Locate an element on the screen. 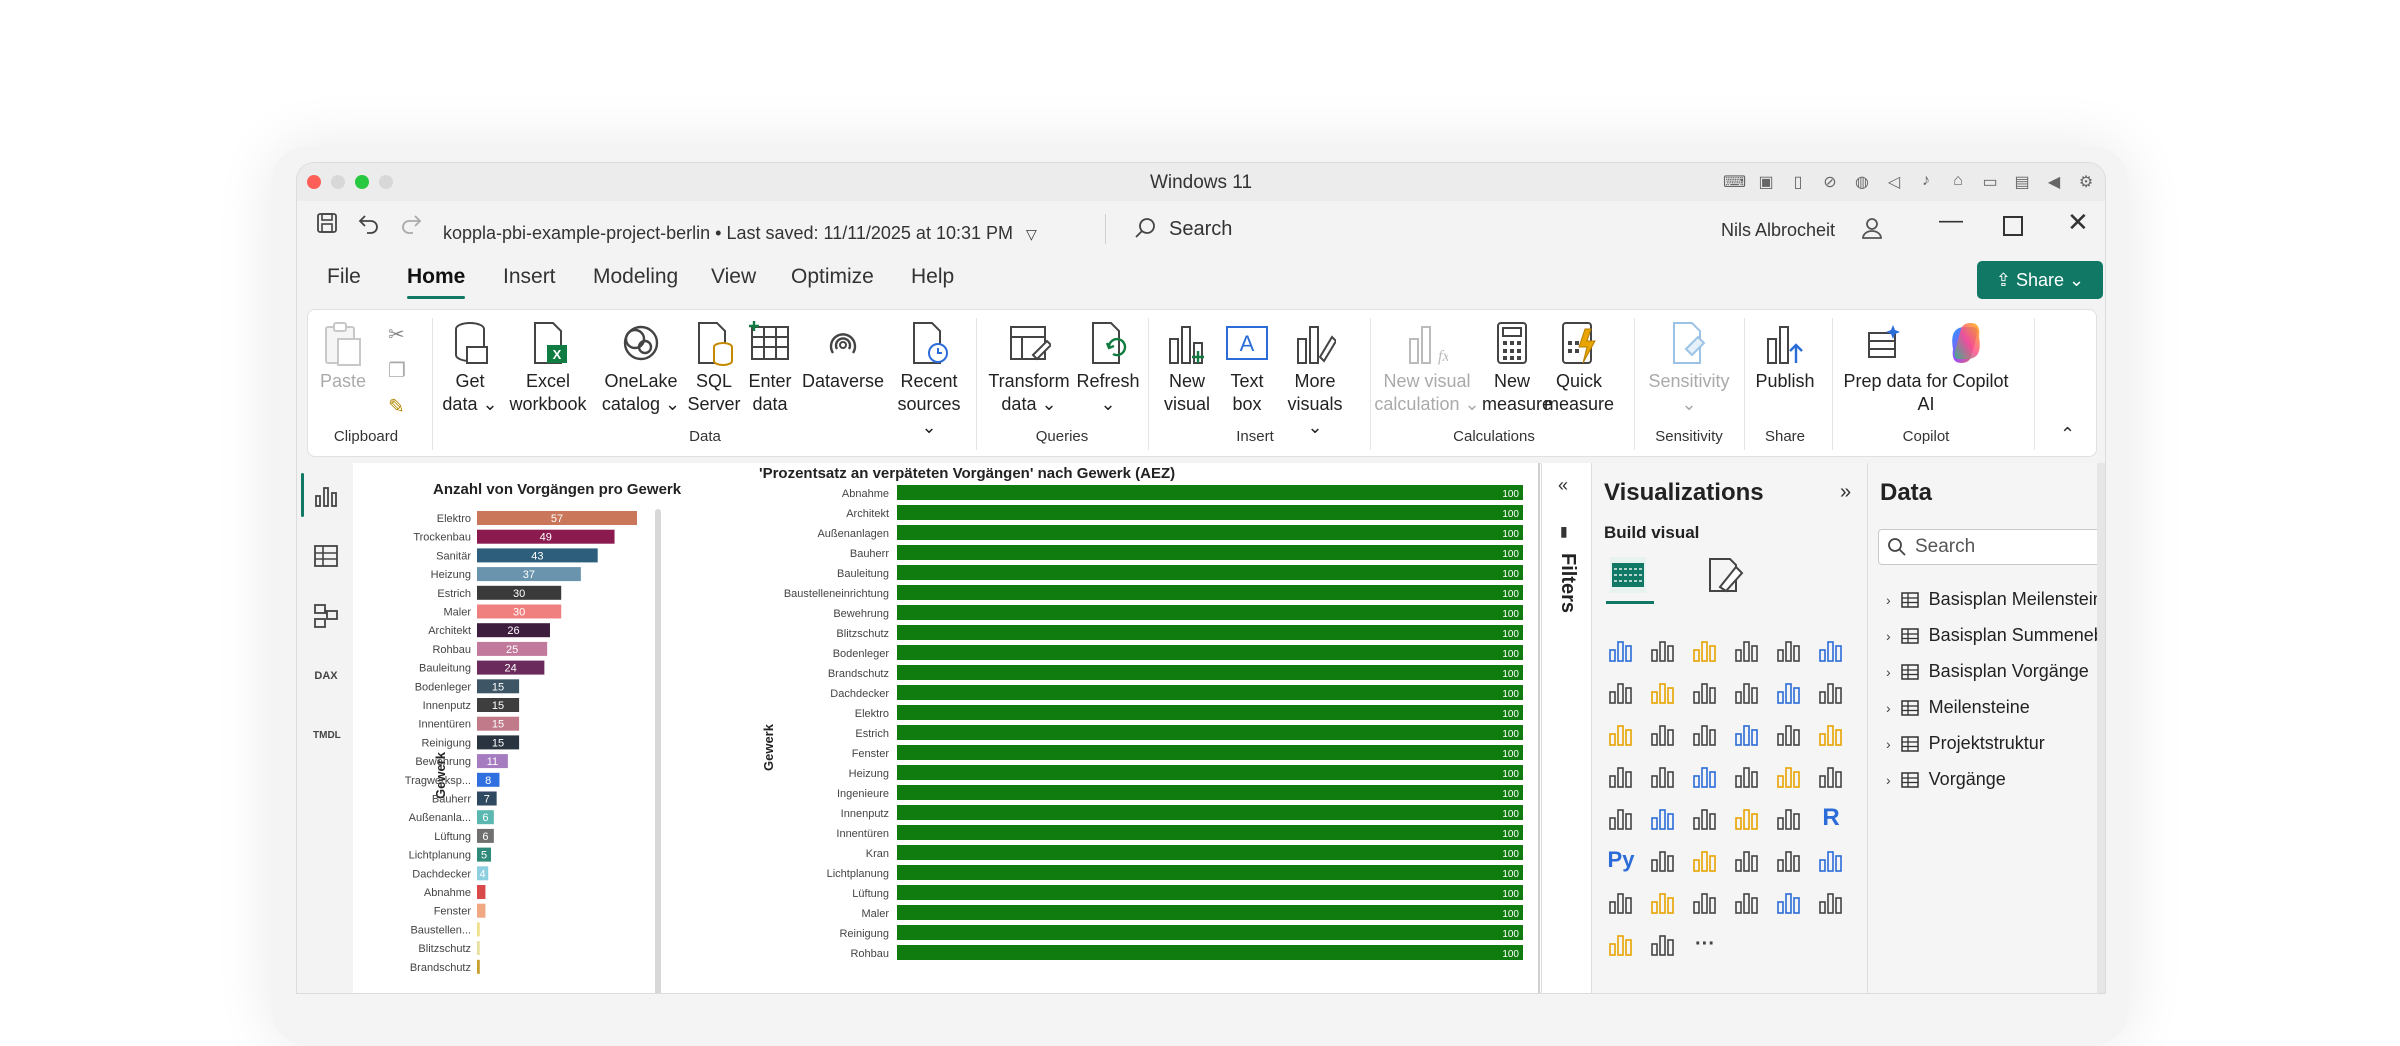 The image size is (2400, 1046). collapse-ribbon-icon: ⌃ is located at coordinates (2067, 434).